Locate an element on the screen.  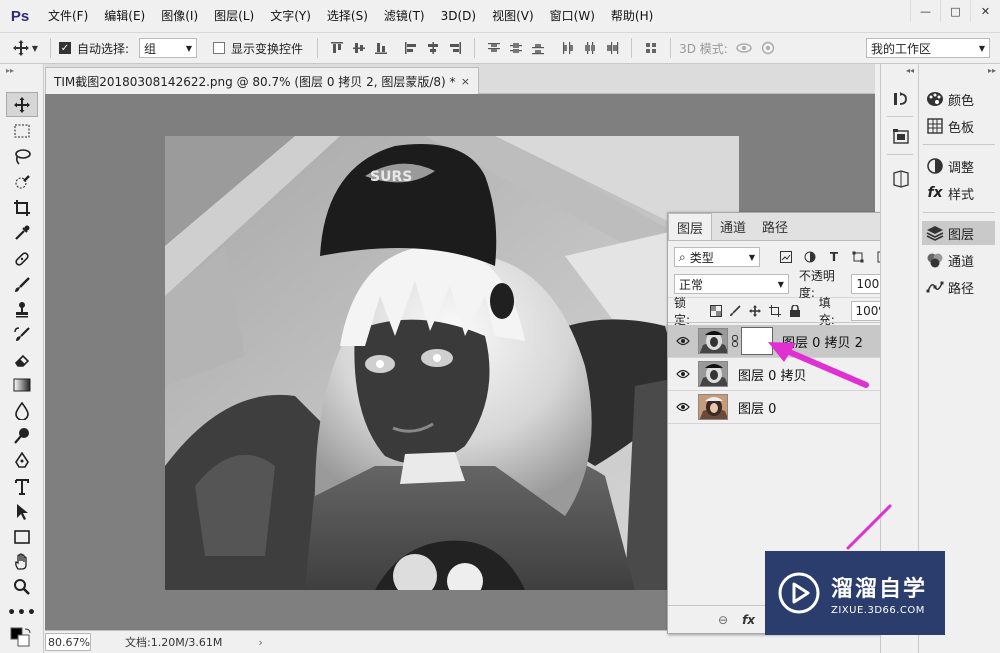
history-brush-tool is located at coordinates (22, 334).